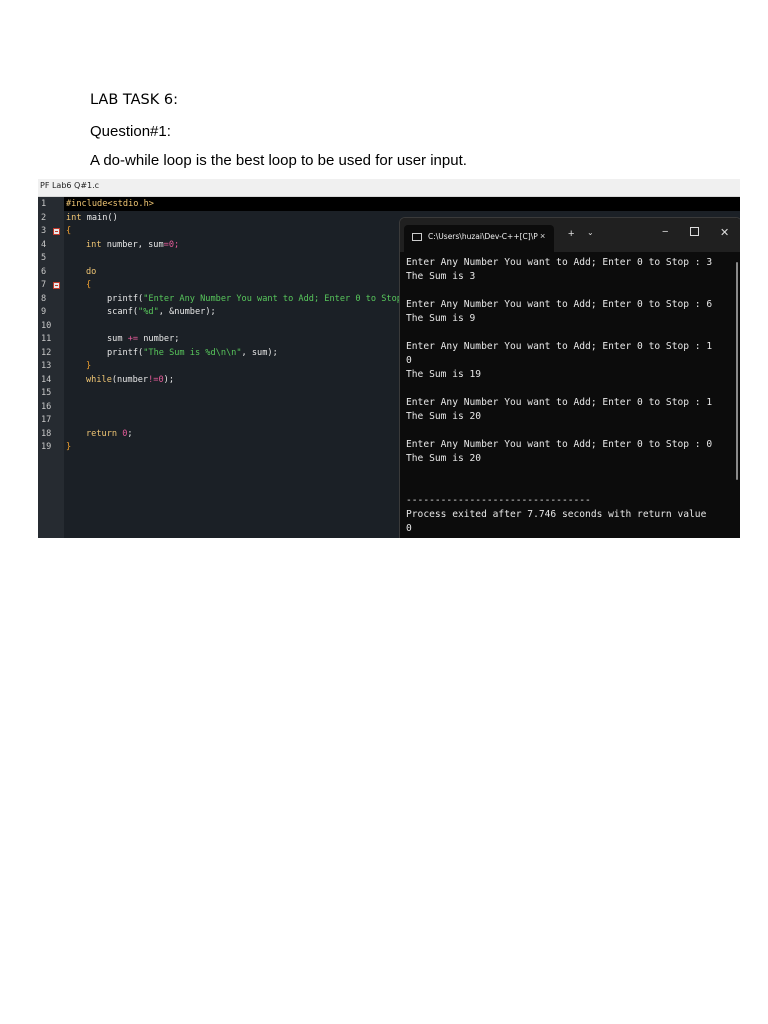 The height and width of the screenshot is (1024, 768). I want to click on close-tab-icon: ×, so click(542, 236).